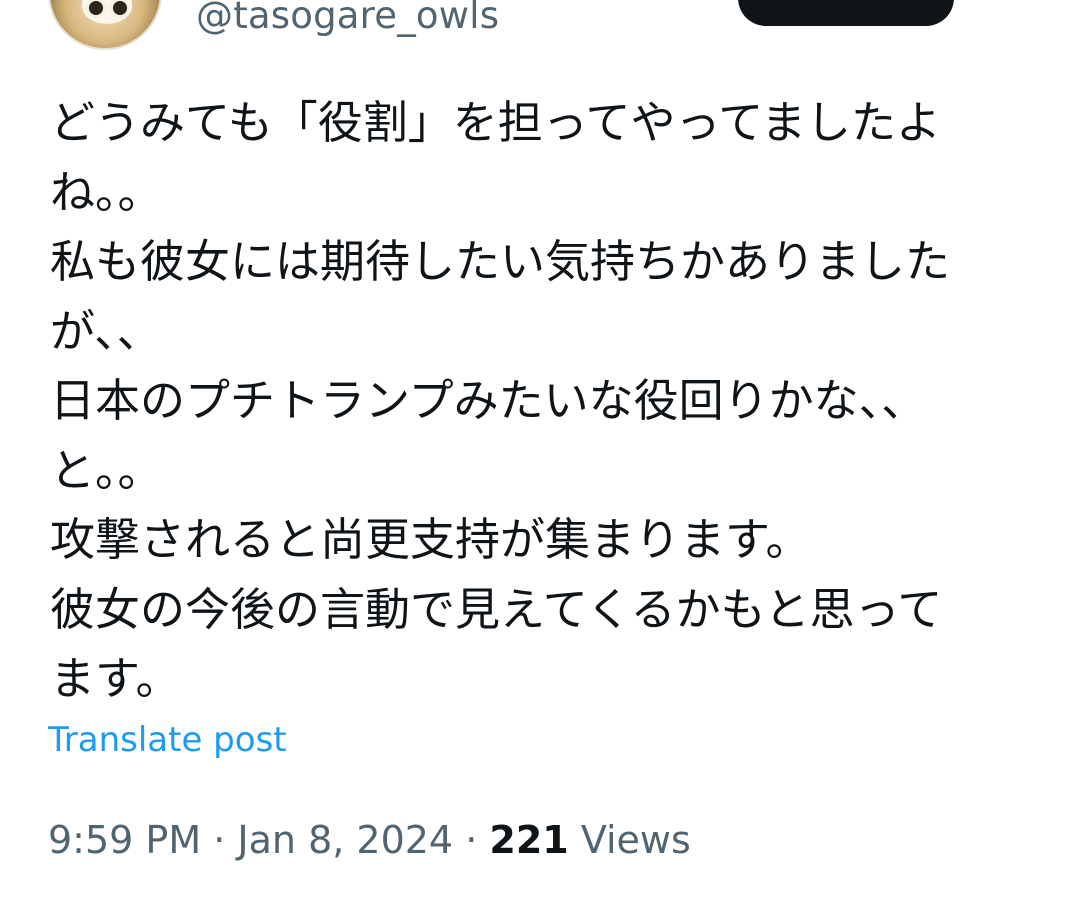  What do you see at coordinates (635, 840) in the screenshot?
I see `views-label: Views` at bounding box center [635, 840].